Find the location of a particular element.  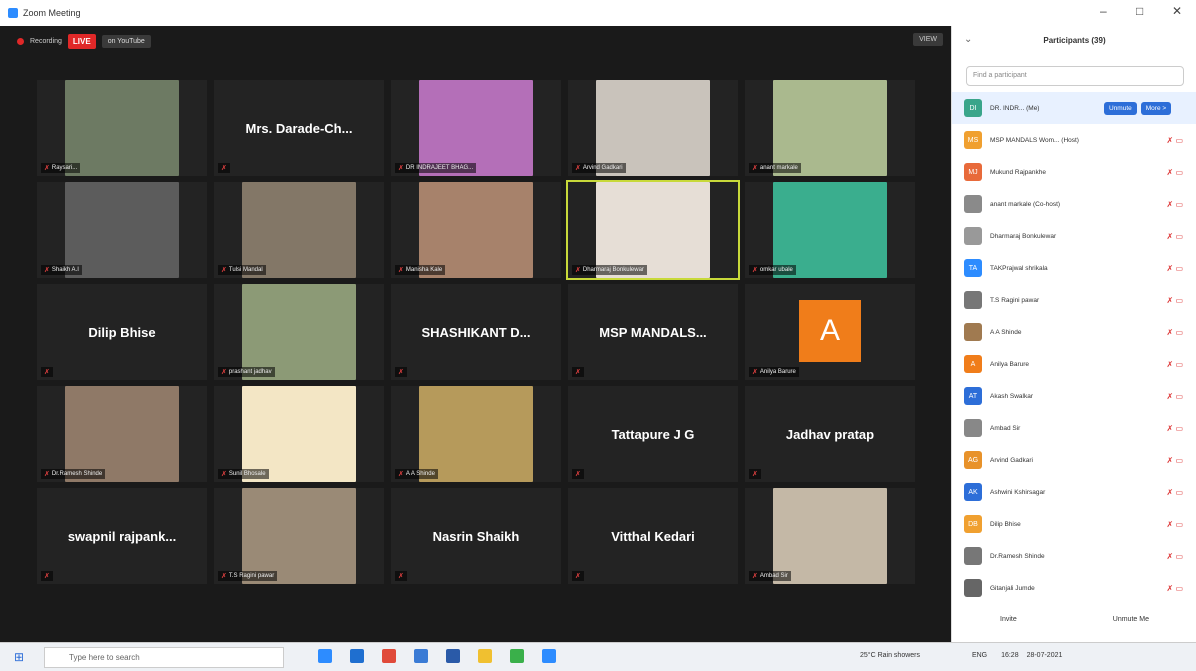

maximize-icon: □ is located at coordinates (1139, 11).